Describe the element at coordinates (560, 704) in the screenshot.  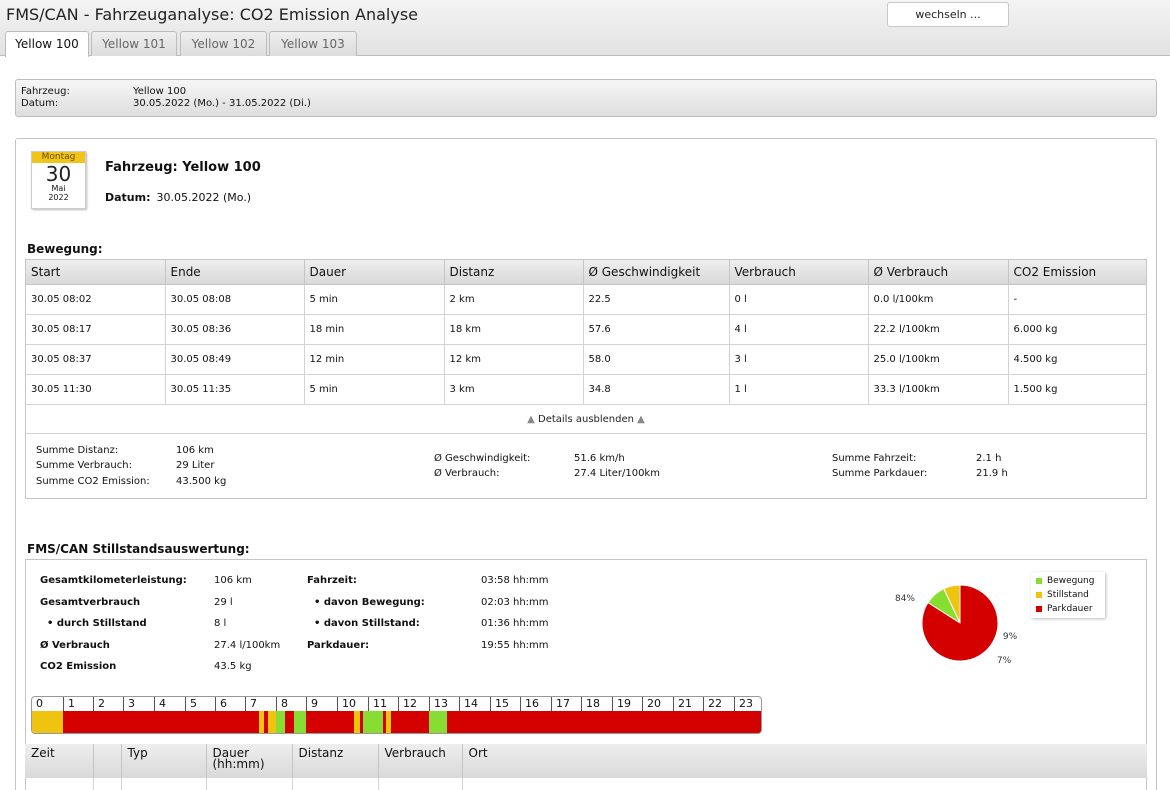
I see `timeline-hour-label: 17` at that location.